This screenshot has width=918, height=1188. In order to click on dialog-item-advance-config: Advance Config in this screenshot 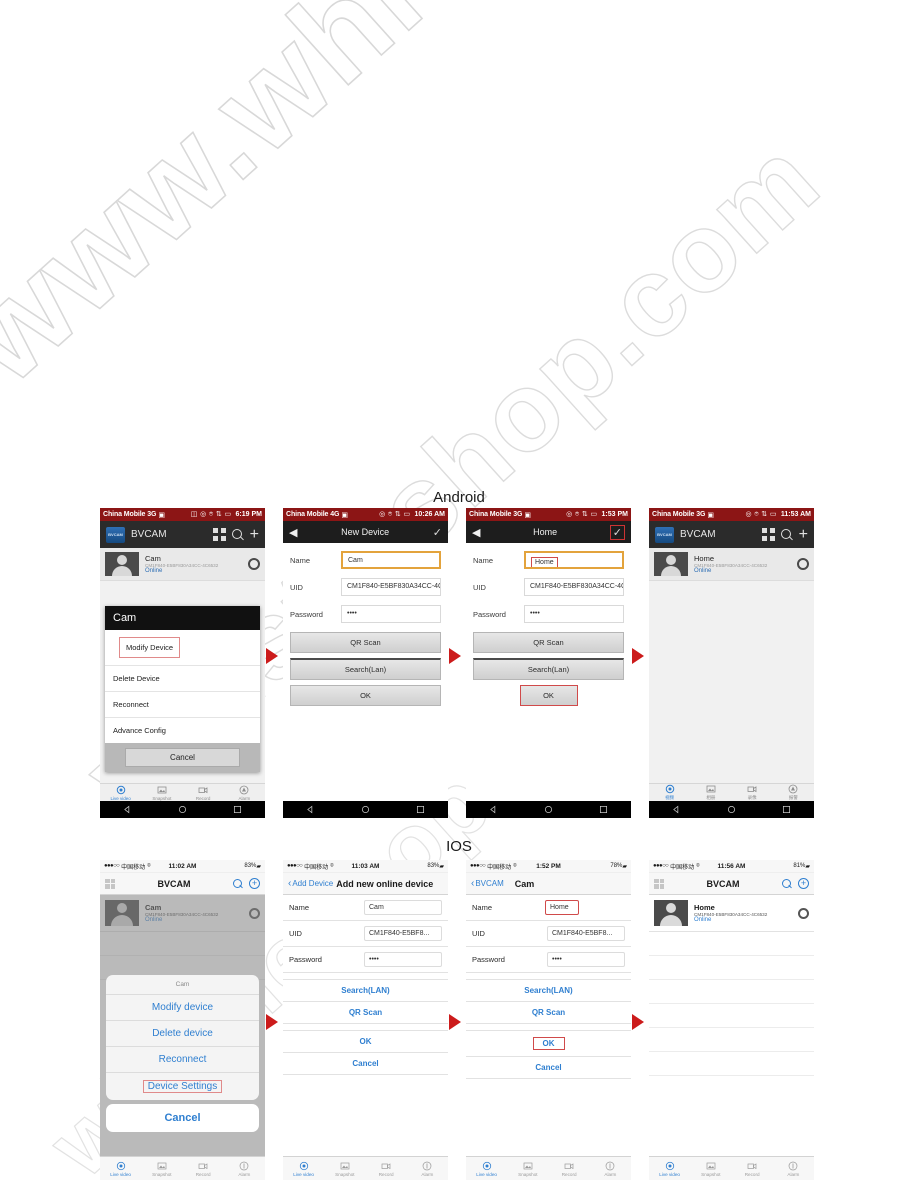, I will do `click(182, 730)`.